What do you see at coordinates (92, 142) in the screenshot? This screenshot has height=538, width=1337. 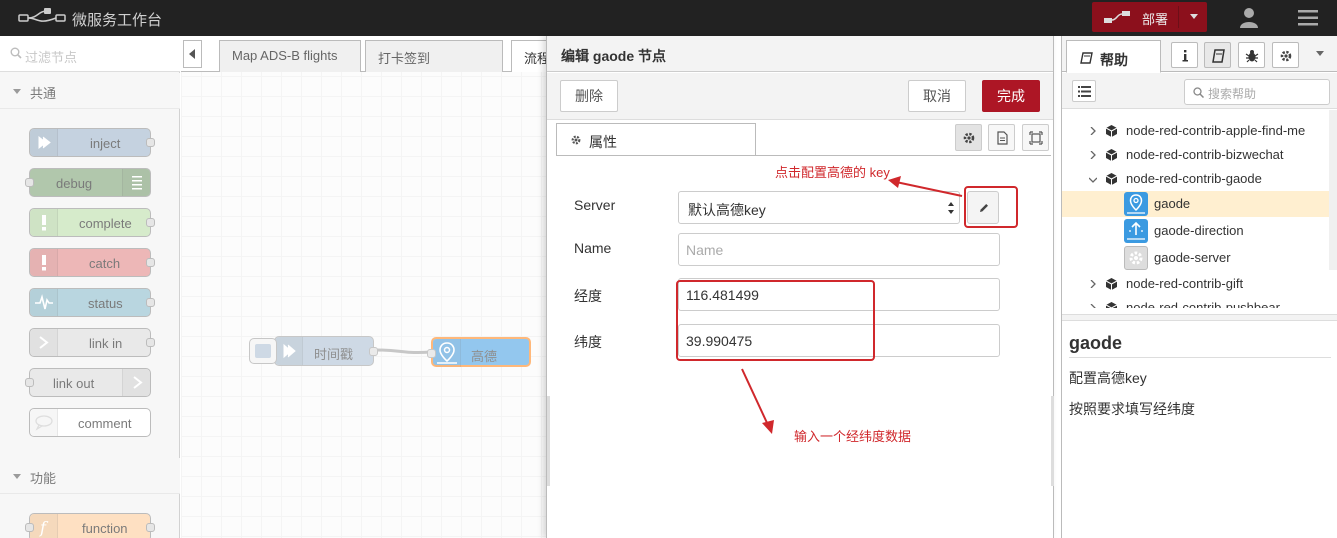 I see `palette-node-inject: inject` at bounding box center [92, 142].